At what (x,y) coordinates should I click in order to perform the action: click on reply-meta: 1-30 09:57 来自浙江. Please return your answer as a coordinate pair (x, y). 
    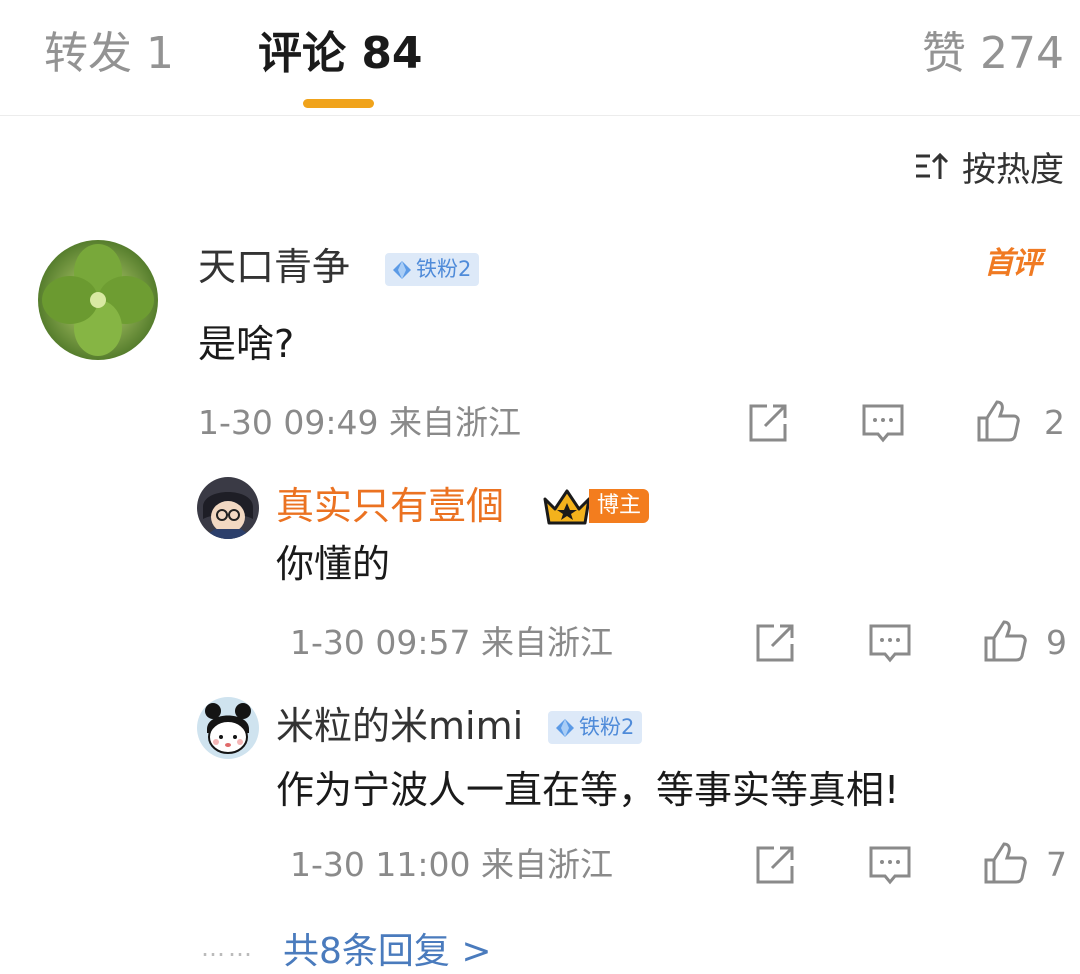
    Looking at the image, I should click on (451, 642).